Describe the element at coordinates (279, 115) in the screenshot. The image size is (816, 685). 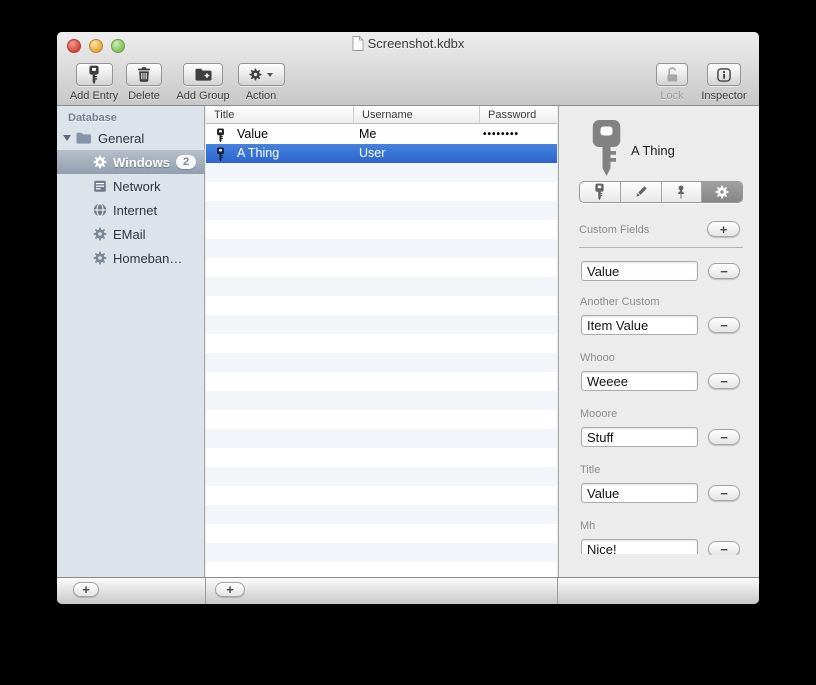
I see `column-header-title: Title` at that location.